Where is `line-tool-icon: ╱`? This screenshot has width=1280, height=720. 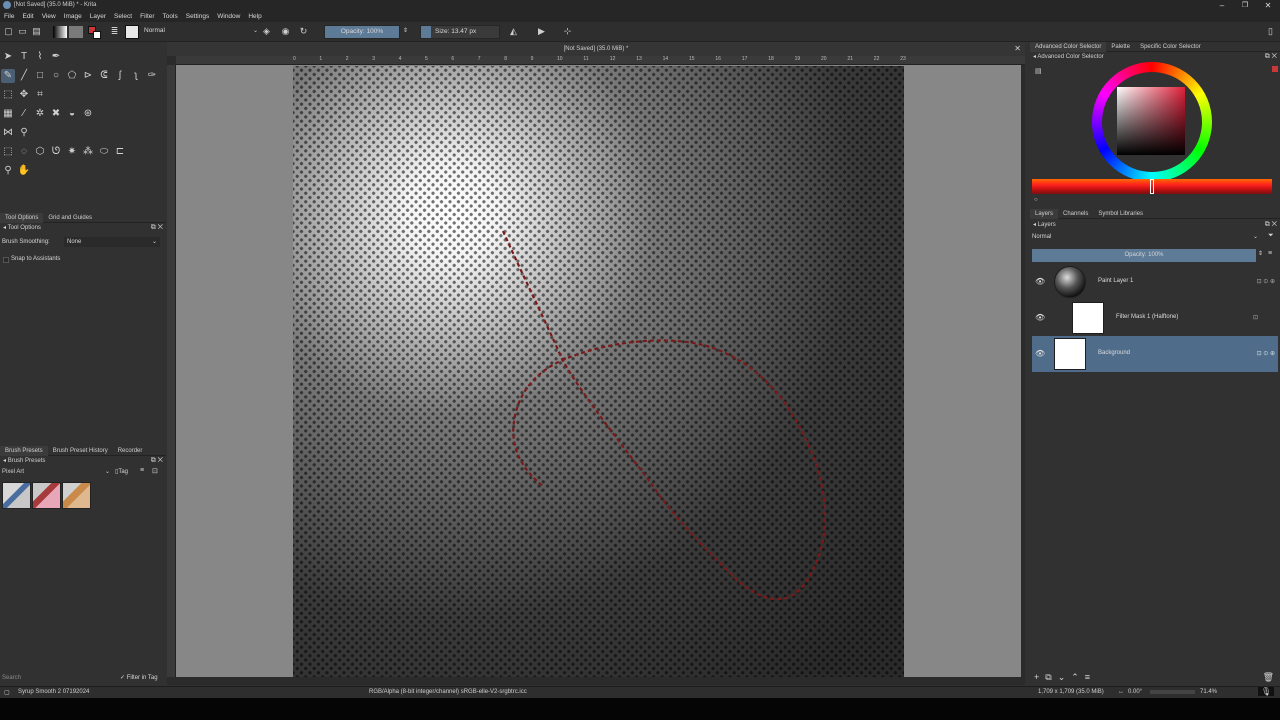 line-tool-icon: ╱ is located at coordinates (24, 76).